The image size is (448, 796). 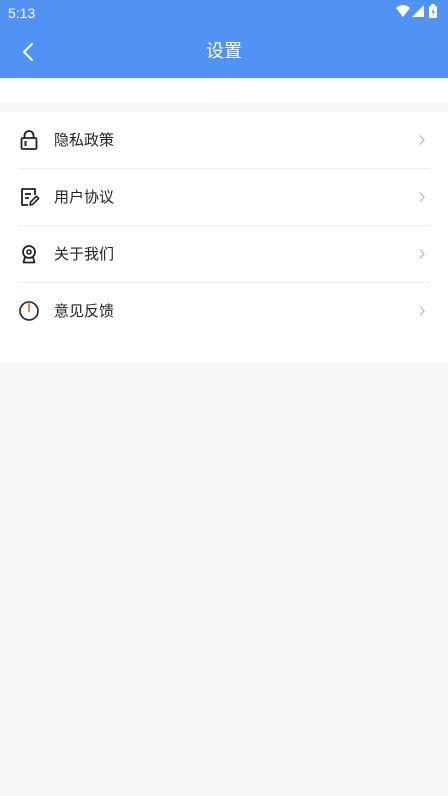 What do you see at coordinates (224, 311) in the screenshot?
I see `menu-item-feedback: 意见反馈` at bounding box center [224, 311].